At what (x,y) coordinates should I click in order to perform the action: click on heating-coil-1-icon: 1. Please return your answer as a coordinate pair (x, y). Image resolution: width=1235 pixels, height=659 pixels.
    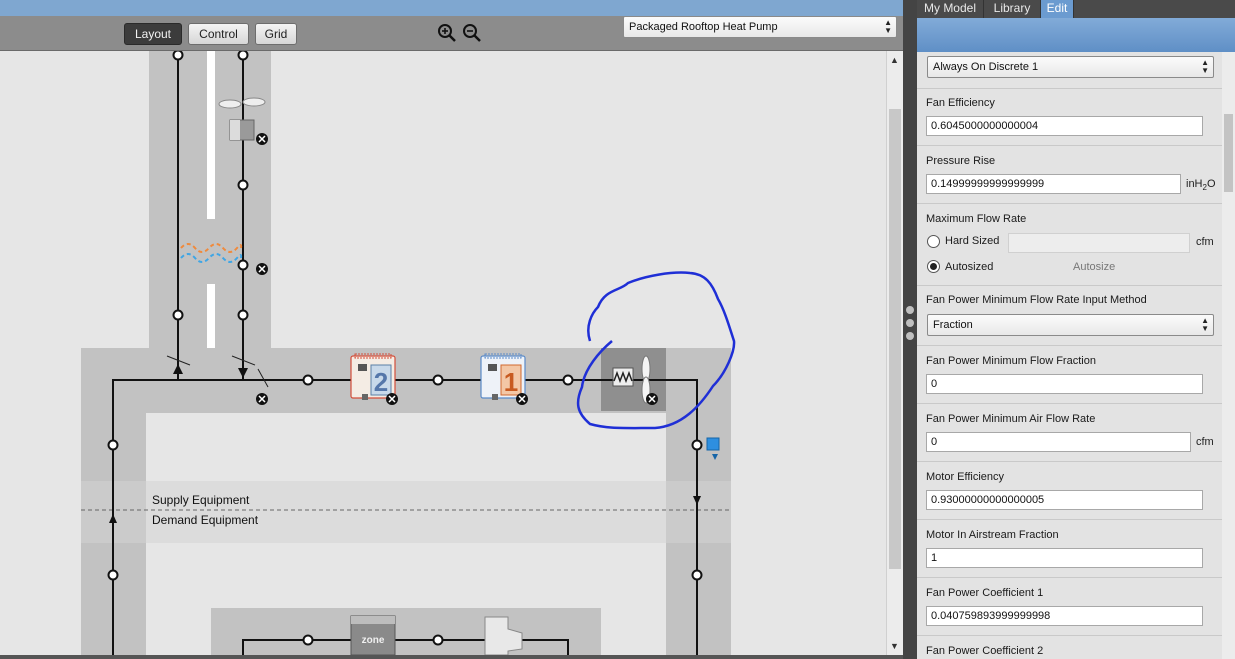
    Looking at the image, I should click on (503, 376).